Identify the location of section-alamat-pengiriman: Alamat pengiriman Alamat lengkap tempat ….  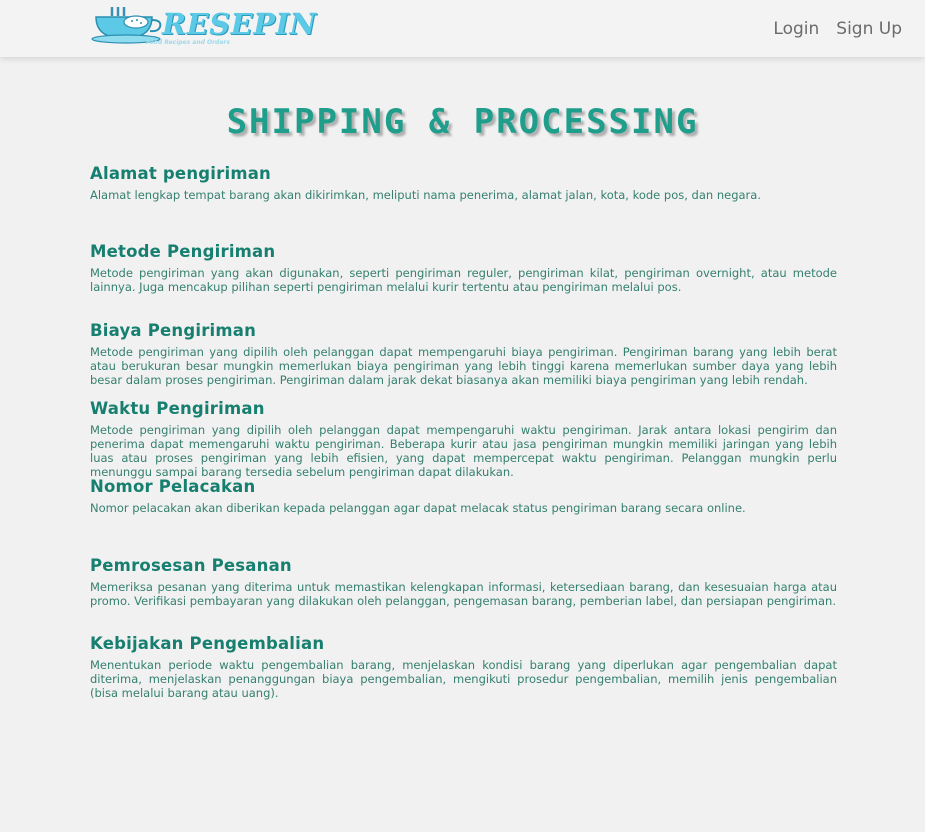
(463, 182).